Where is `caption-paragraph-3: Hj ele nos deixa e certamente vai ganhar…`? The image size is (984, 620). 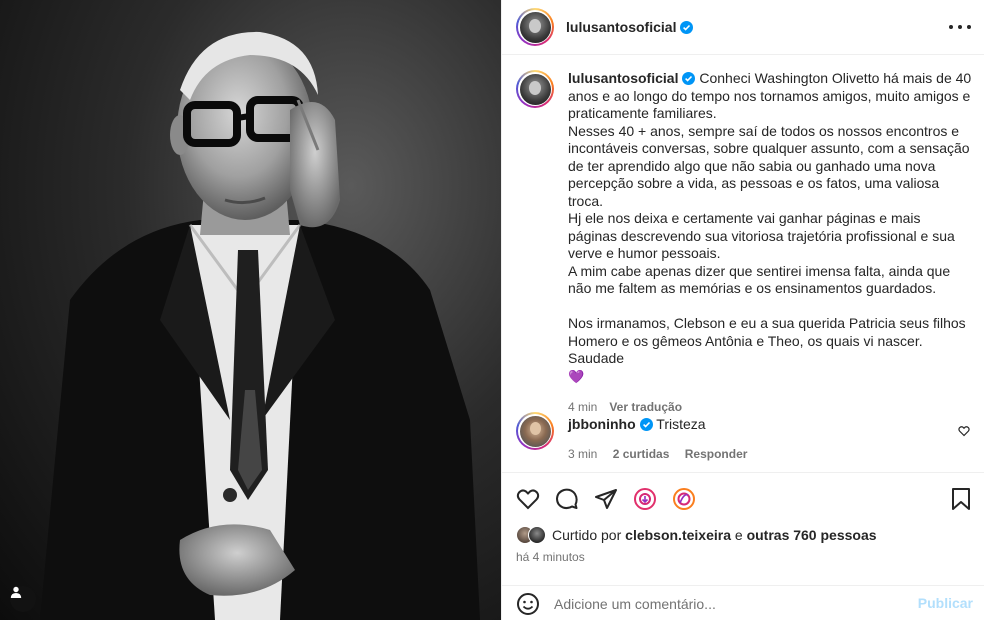 caption-paragraph-3: Hj ele nos deixa e certamente vai ganhar… is located at coordinates (761, 235).